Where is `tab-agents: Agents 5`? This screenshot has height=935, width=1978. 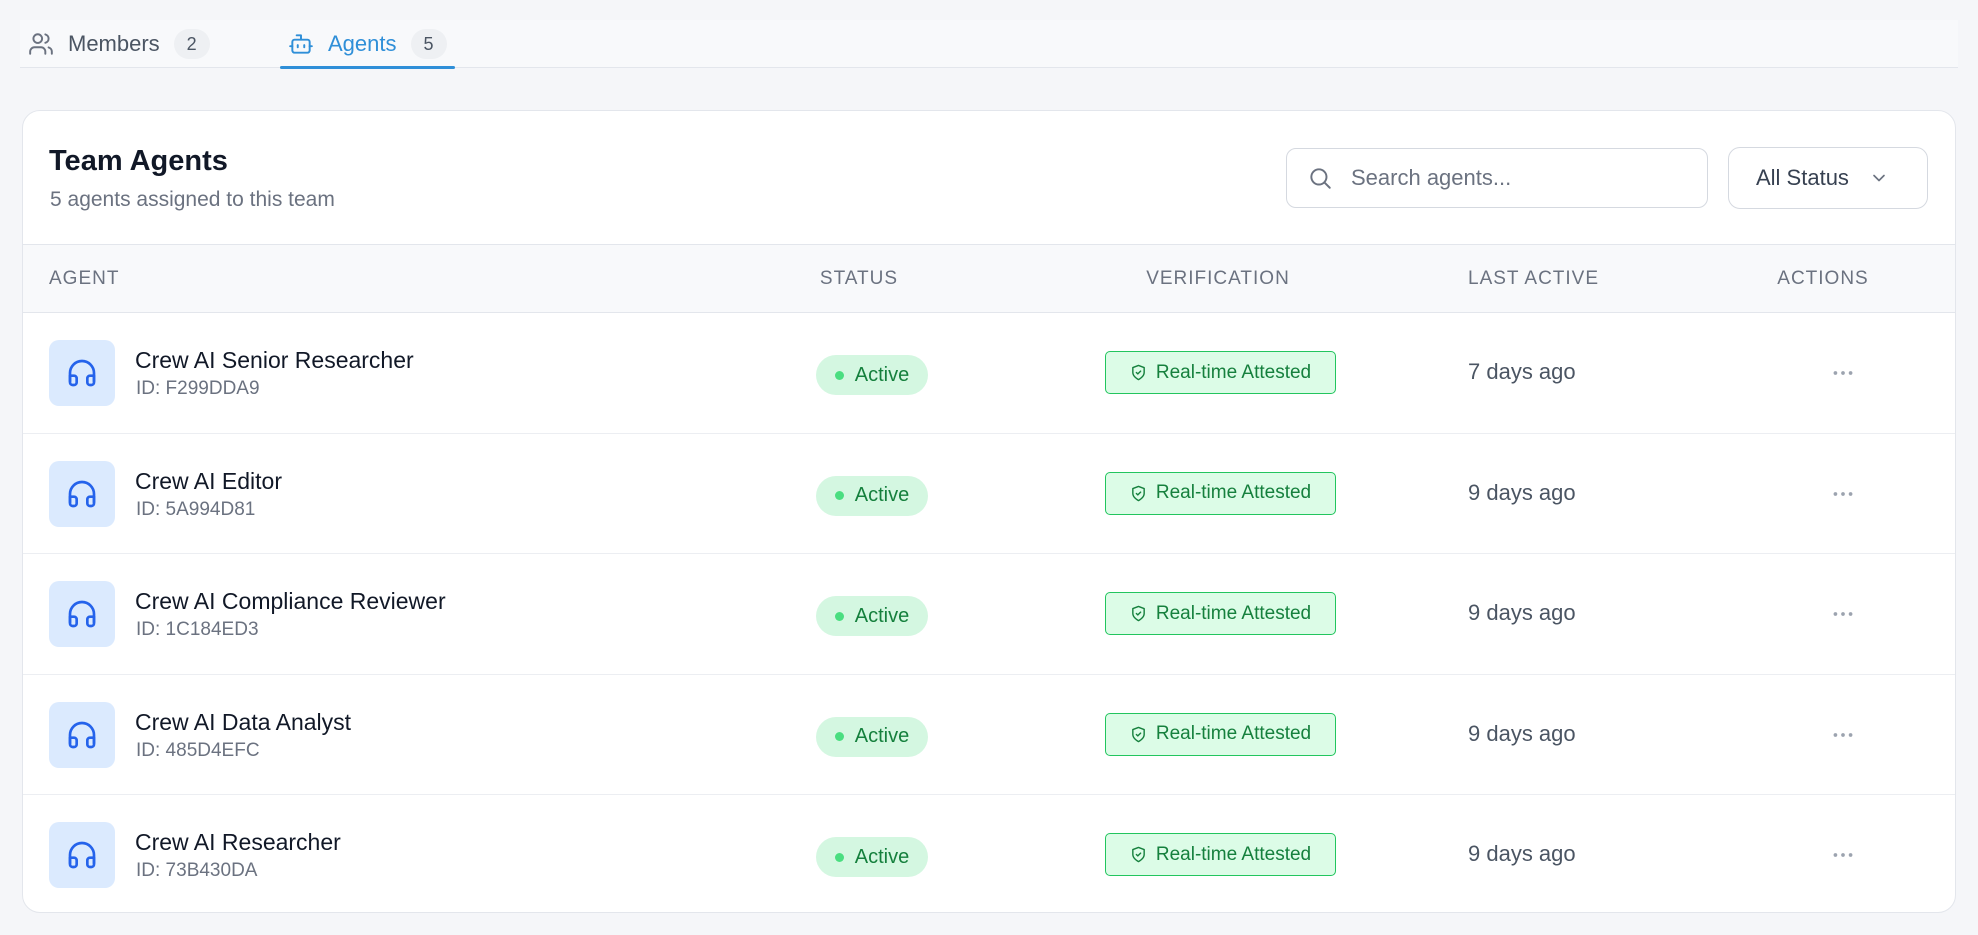
tab-agents: Agents 5 is located at coordinates (367, 44).